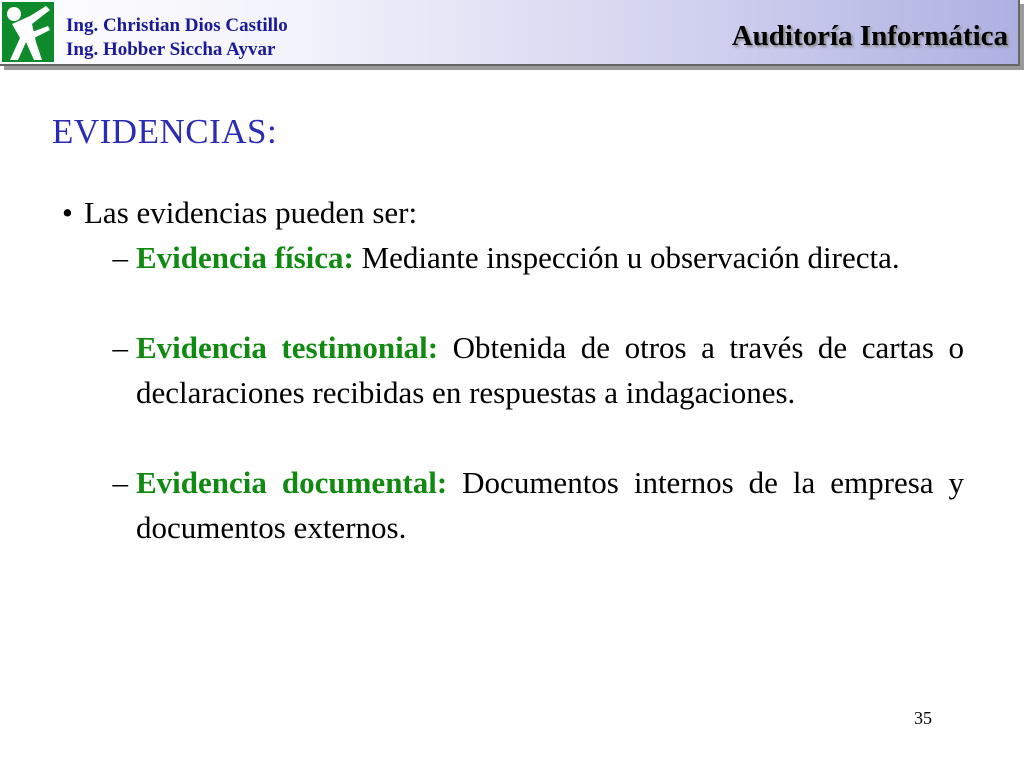 This screenshot has height=768, width=1024. What do you see at coordinates (245, 257) in the screenshot?
I see `evidence-term: Evidencia física:` at bounding box center [245, 257].